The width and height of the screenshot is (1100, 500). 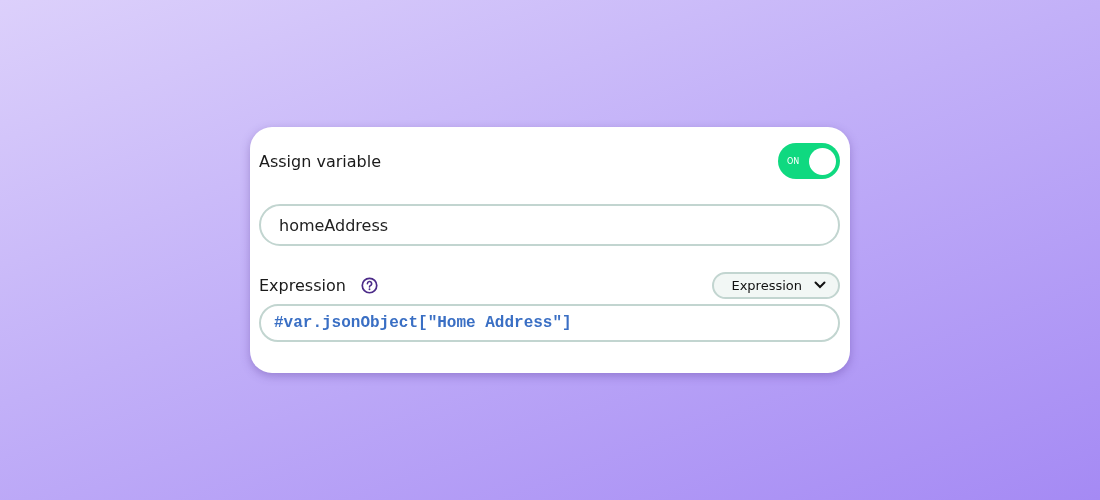 I want to click on mode-dropdown: Expression, so click(x=776, y=285).